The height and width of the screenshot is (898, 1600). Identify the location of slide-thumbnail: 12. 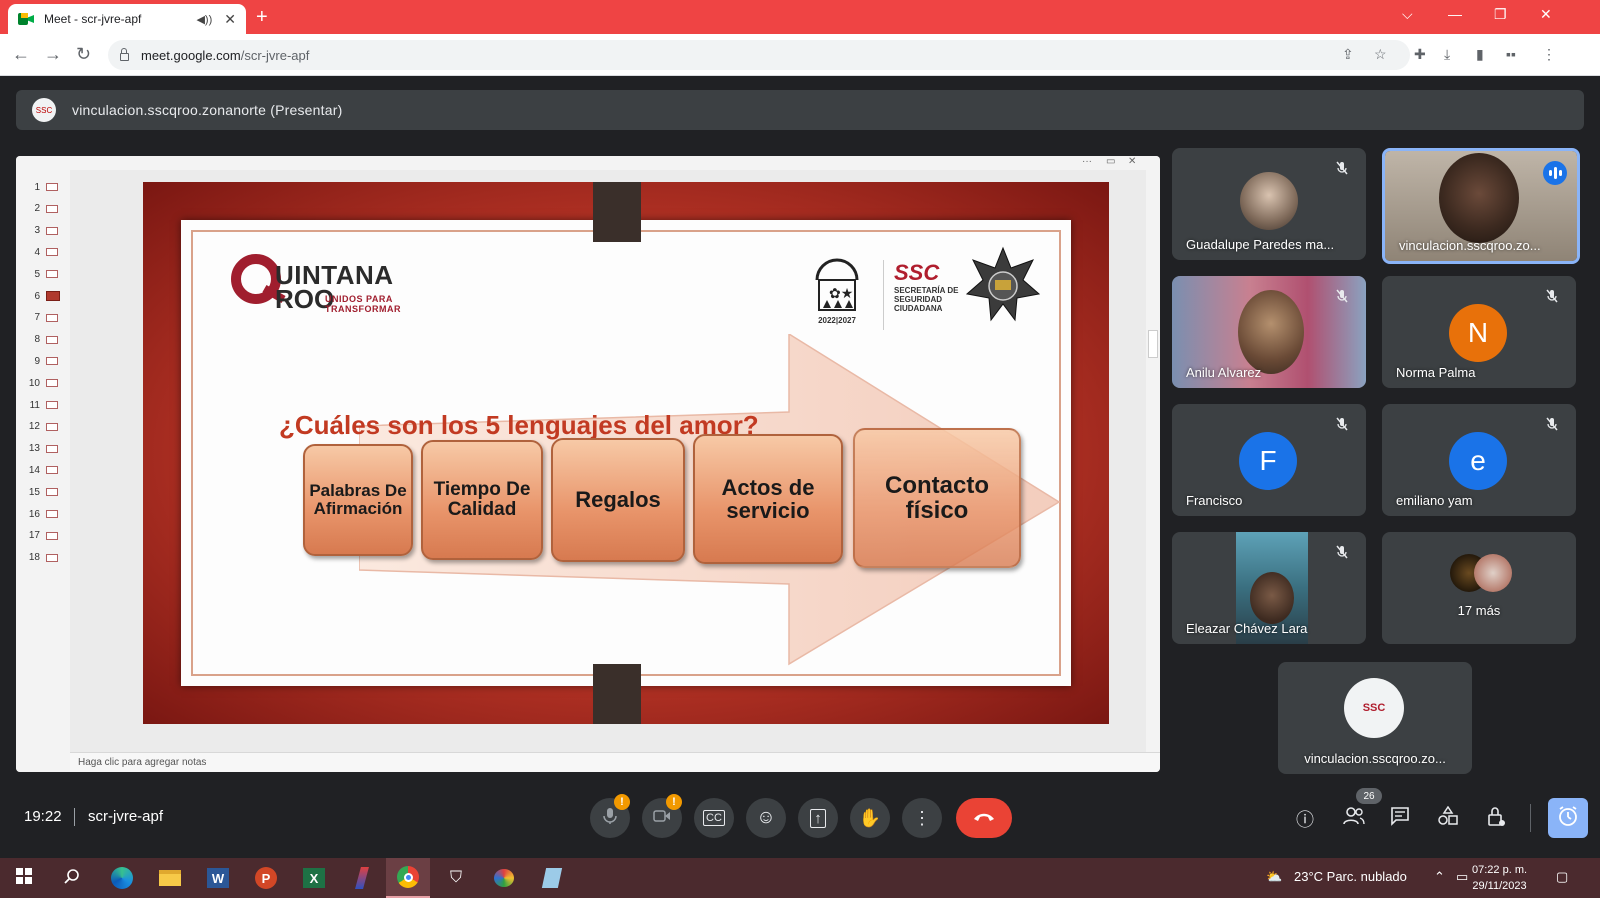
(44, 427).